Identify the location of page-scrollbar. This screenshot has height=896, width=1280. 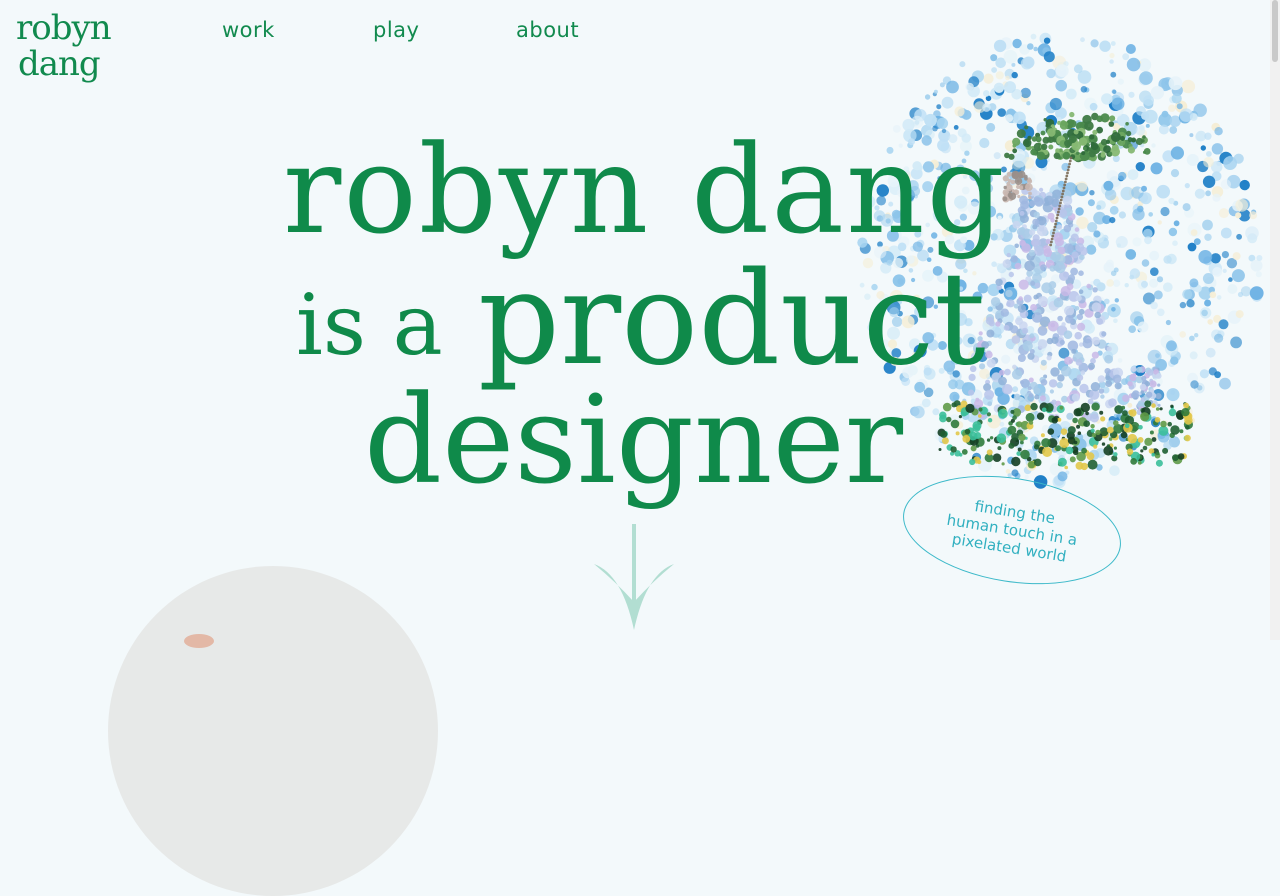
(1275, 320).